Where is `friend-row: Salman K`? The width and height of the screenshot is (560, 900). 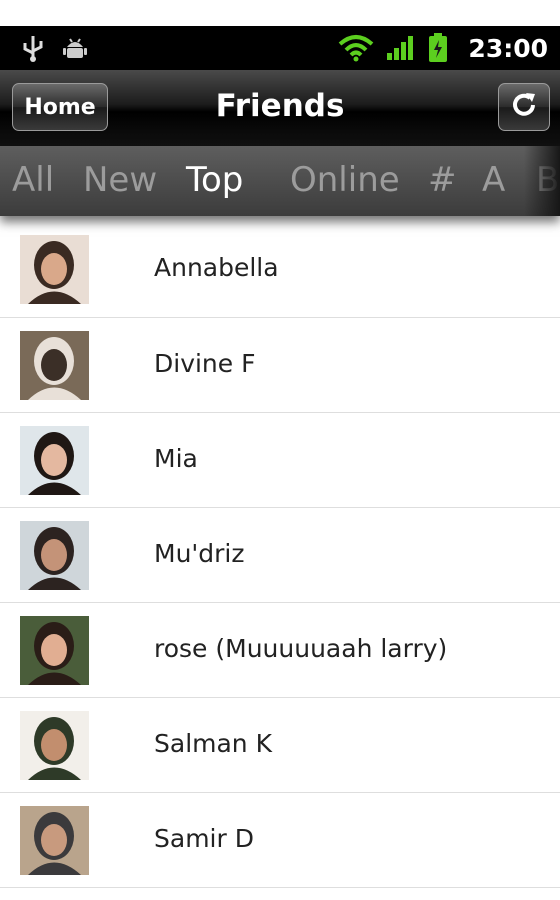
friend-row: Salman K is located at coordinates (280, 745).